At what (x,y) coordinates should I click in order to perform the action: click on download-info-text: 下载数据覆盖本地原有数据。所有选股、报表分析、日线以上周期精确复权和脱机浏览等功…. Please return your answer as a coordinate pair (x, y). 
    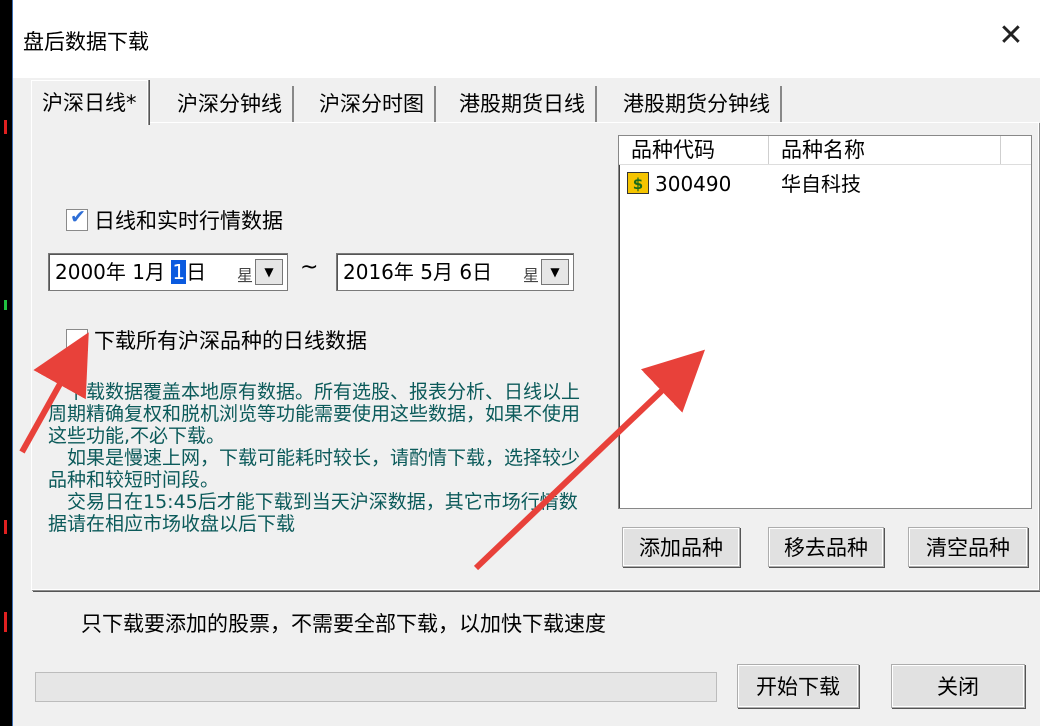
    Looking at the image, I should click on (322, 458).